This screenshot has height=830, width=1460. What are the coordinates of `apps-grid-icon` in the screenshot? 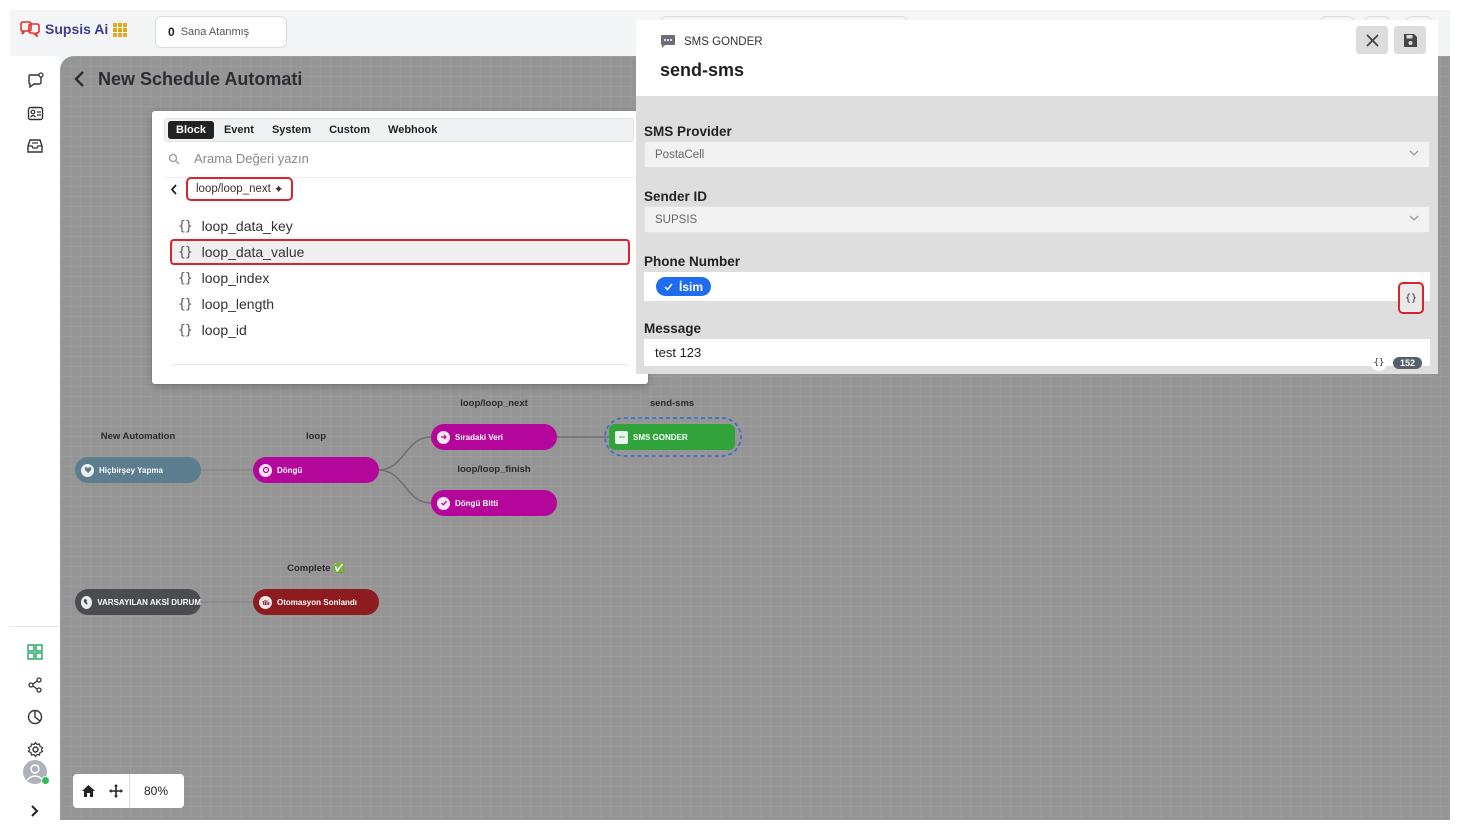 It's located at (120, 30).